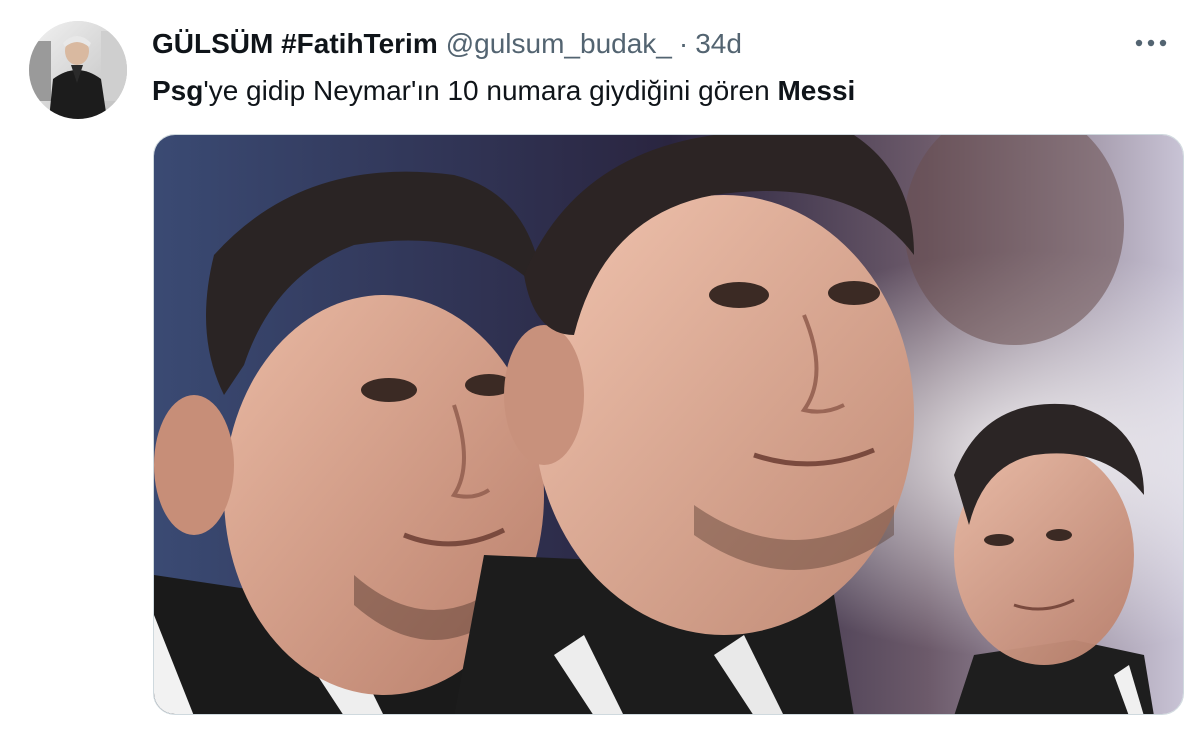  I want to click on tweet-header: GÜLSÜM #FatihTerim @gulsum_budak_ · 34d, so click(447, 44).